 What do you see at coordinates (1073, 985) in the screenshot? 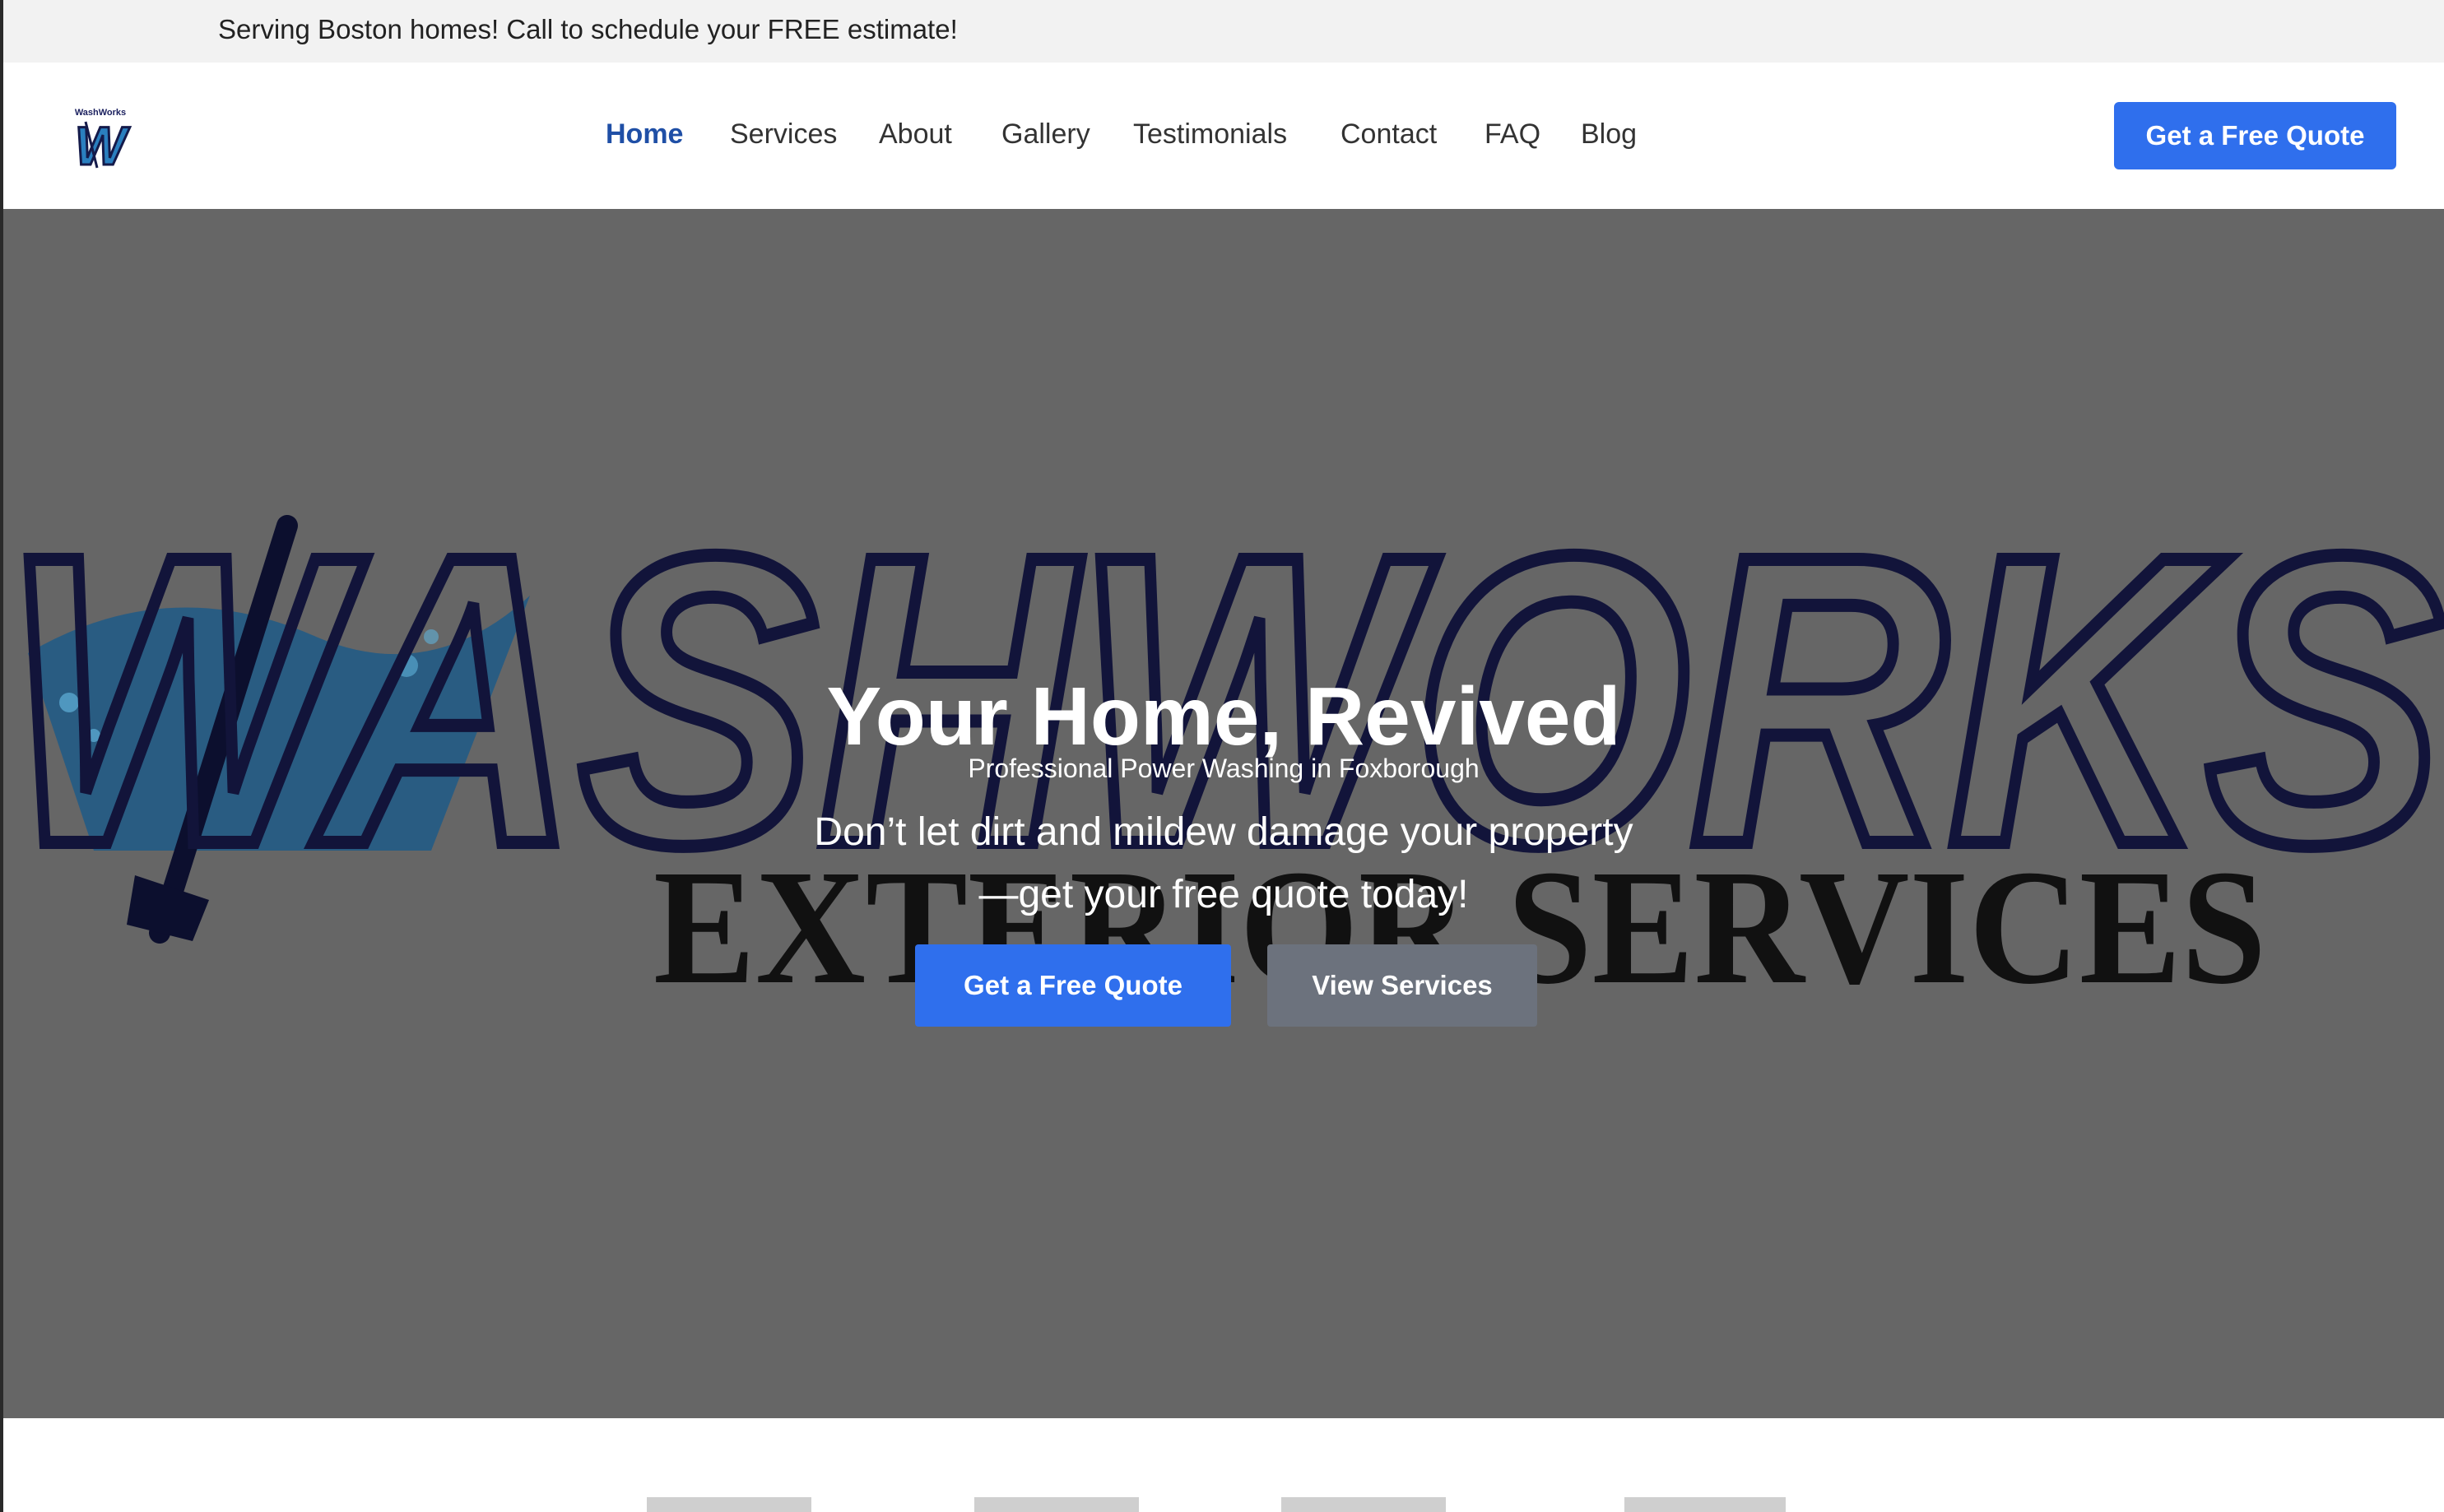
I see `hero-get-quote-button: Get a Free Quote` at bounding box center [1073, 985].